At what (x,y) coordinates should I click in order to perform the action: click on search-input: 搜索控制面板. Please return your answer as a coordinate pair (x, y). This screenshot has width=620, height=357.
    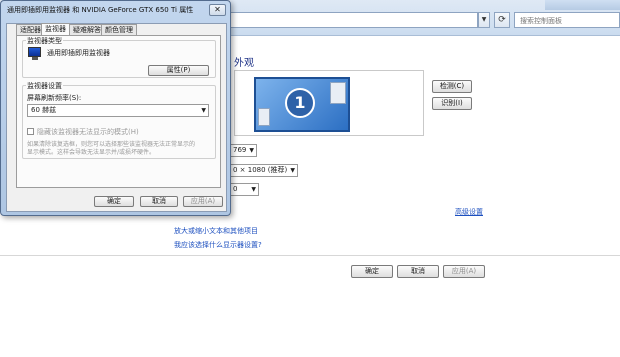
    Looking at the image, I should click on (567, 20).